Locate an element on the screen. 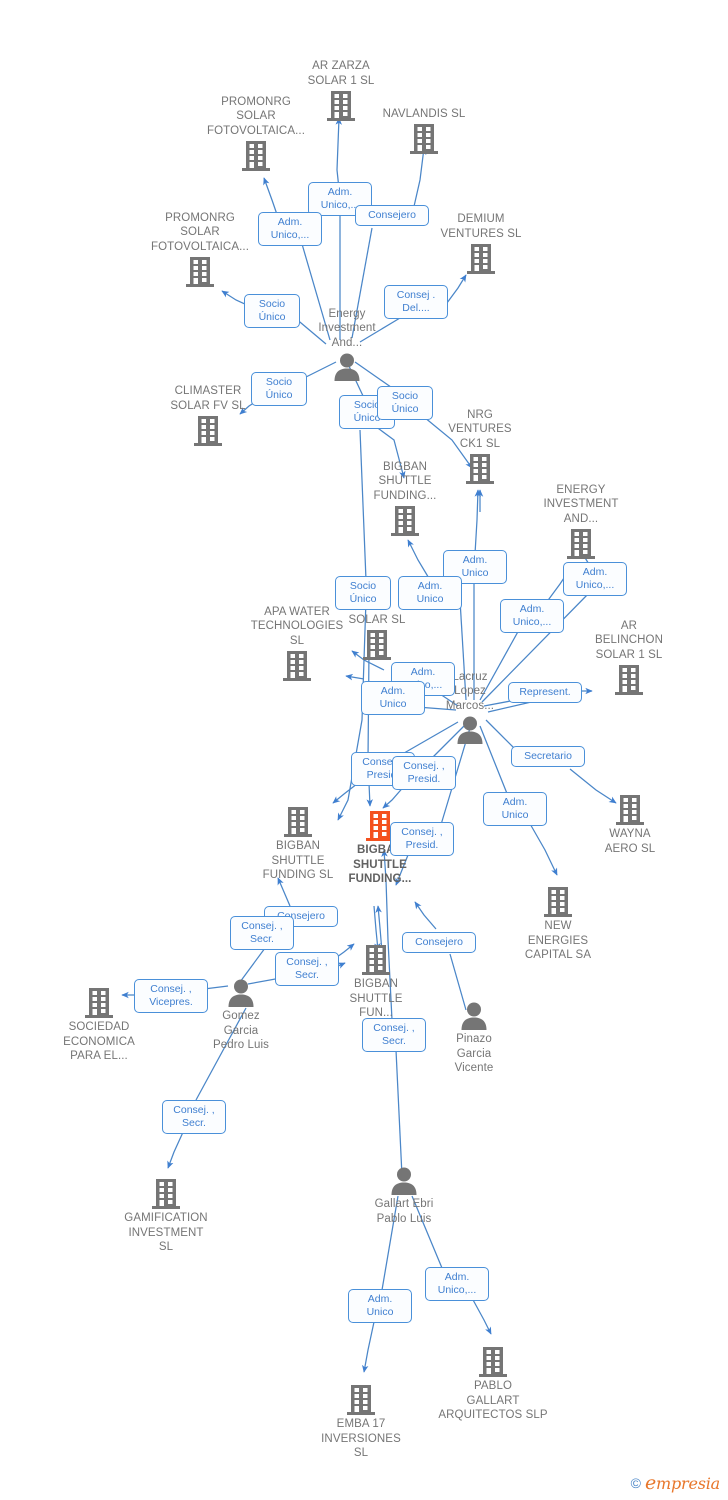  node-label: Gomez Garcia Pedro Luis is located at coordinates (241, 1030).